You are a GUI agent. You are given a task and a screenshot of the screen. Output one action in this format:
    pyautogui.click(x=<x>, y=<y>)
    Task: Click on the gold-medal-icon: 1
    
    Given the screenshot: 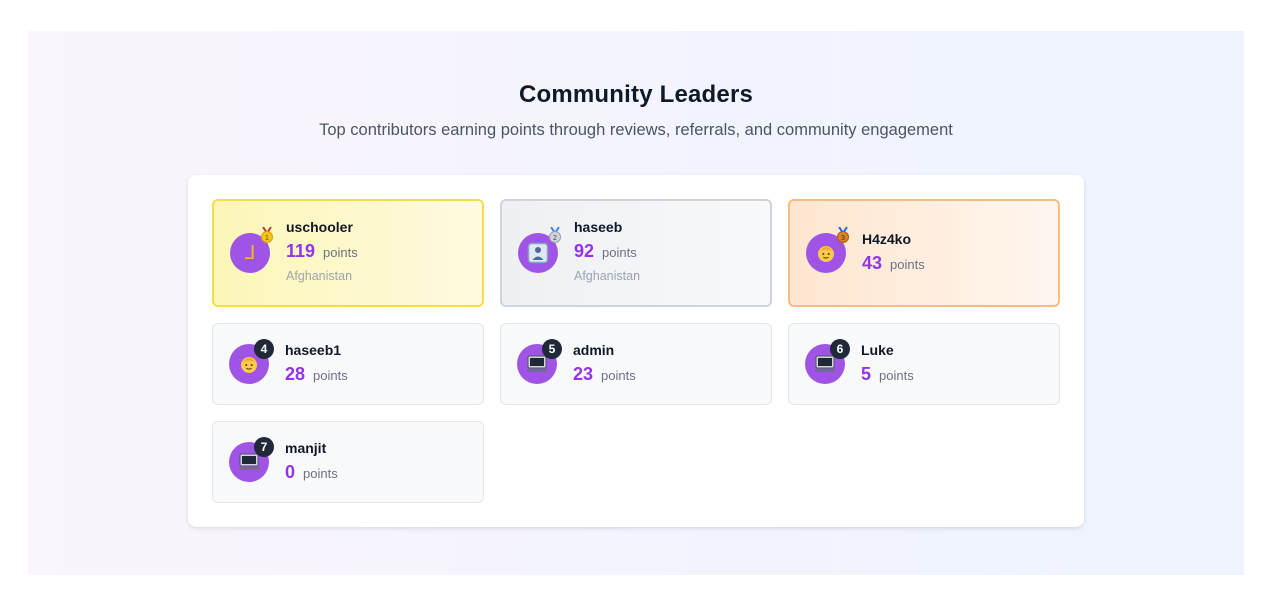 What is the action you would take?
    pyautogui.click(x=267, y=235)
    